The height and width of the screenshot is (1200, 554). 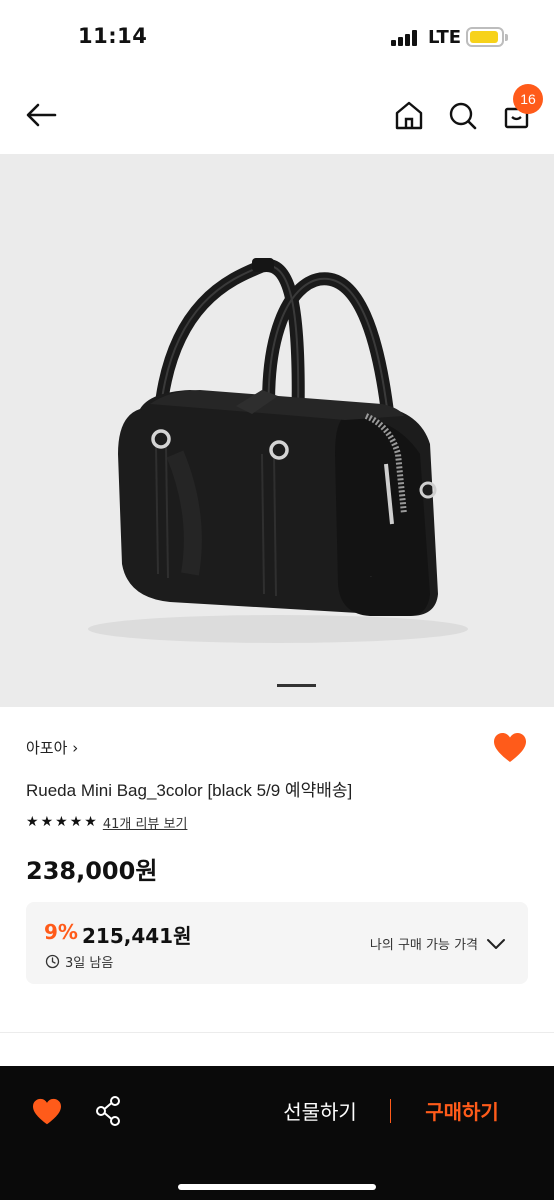 I want to click on time-left: 3일 남음, so click(x=79, y=961).